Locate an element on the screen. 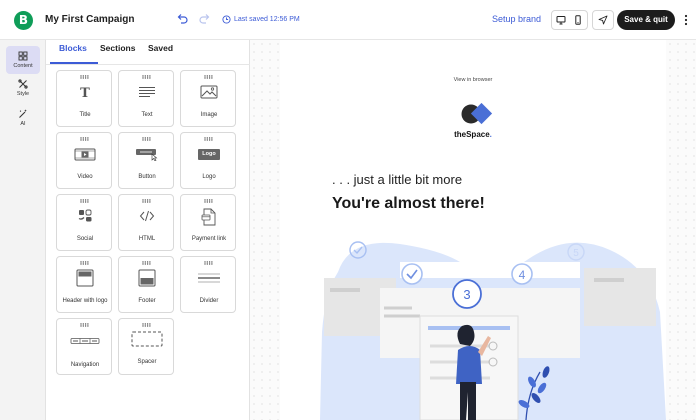 Image resolution: width=696 pixels, height=420 pixels. brand-name: theSpace. is located at coordinates (473, 134).